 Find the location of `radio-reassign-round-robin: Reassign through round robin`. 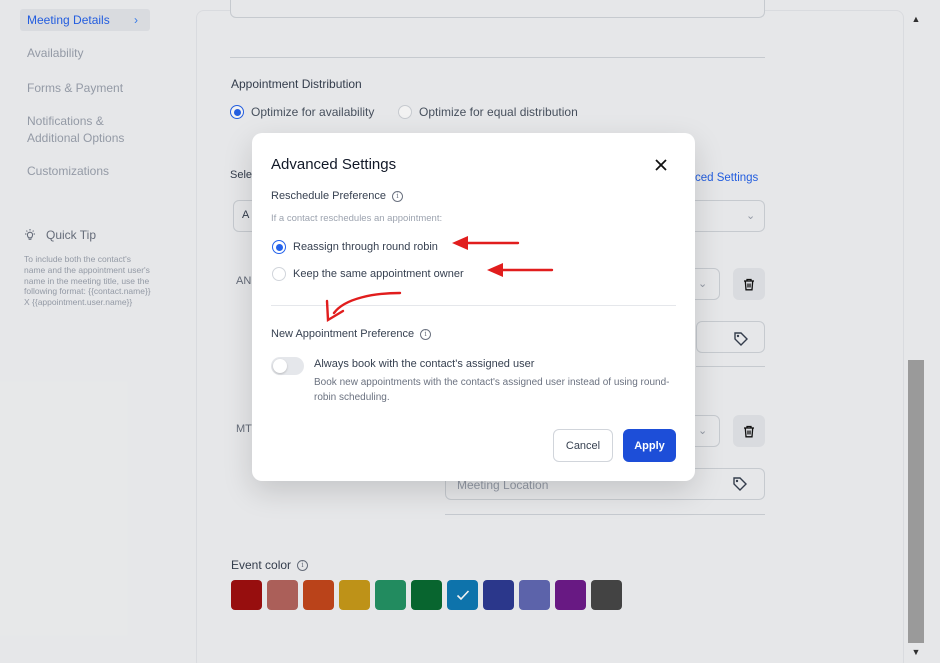

radio-reassign-round-robin: Reassign through round robin is located at coordinates (355, 247).